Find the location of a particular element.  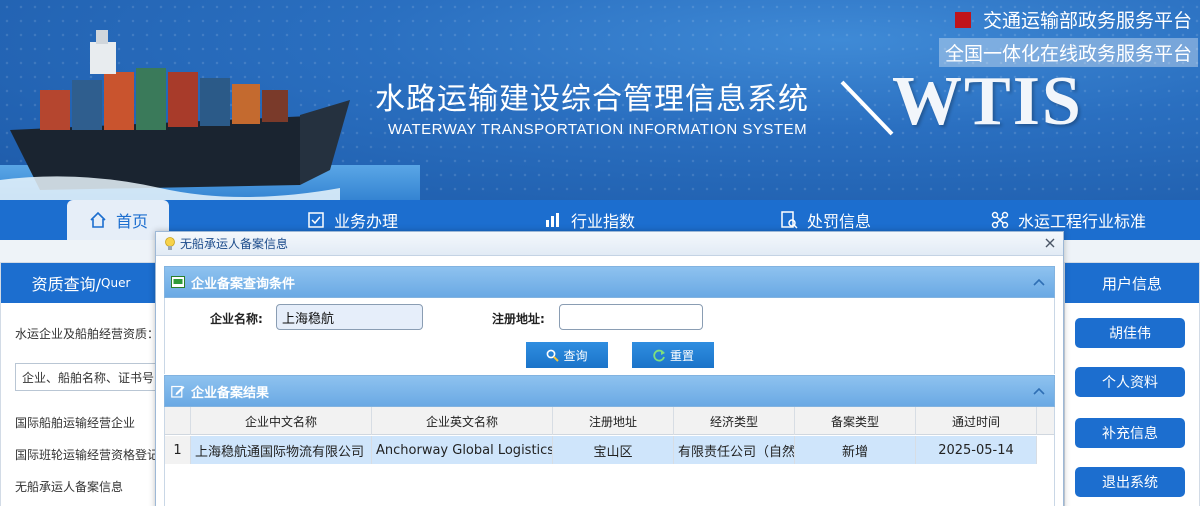

user-info-panel: 用户信息 胡佳伟 个人资料 补充信息 退出系统 is located at coordinates (1132, 384).